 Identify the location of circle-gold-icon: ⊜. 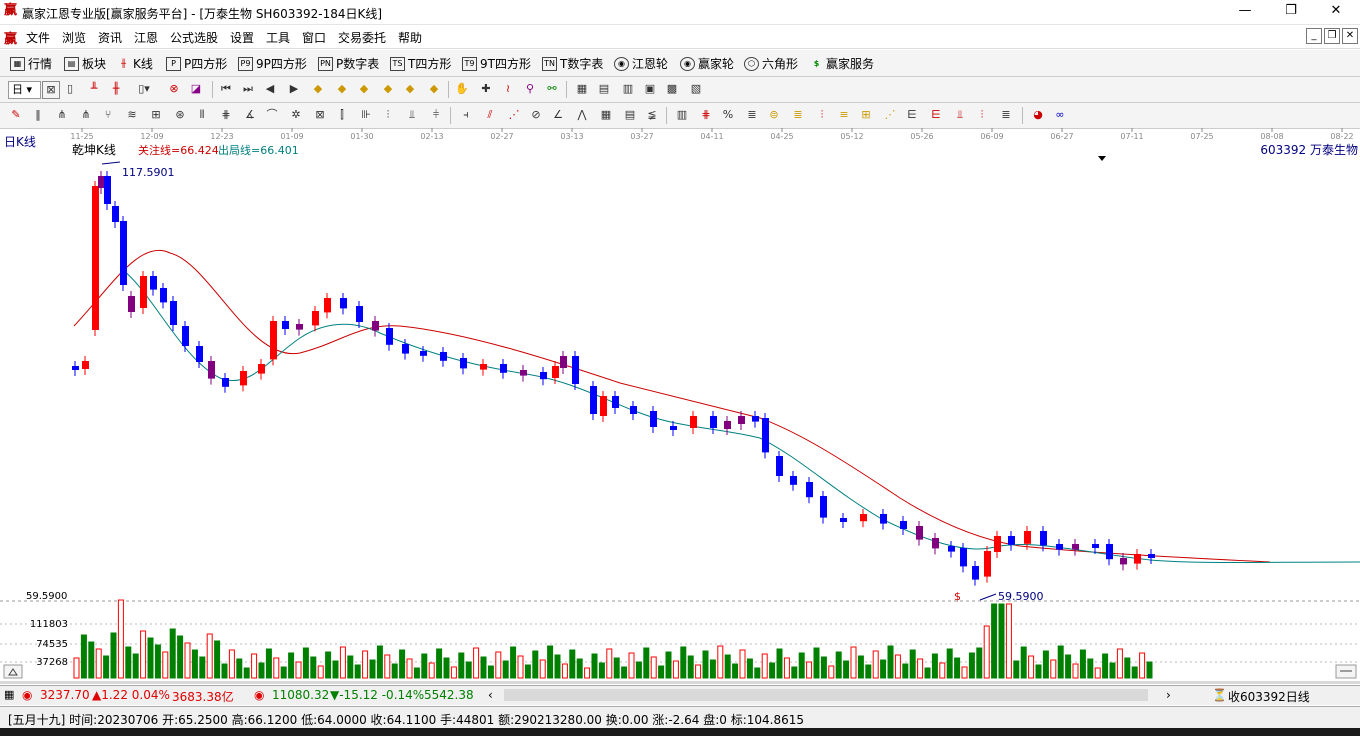
(774, 115).